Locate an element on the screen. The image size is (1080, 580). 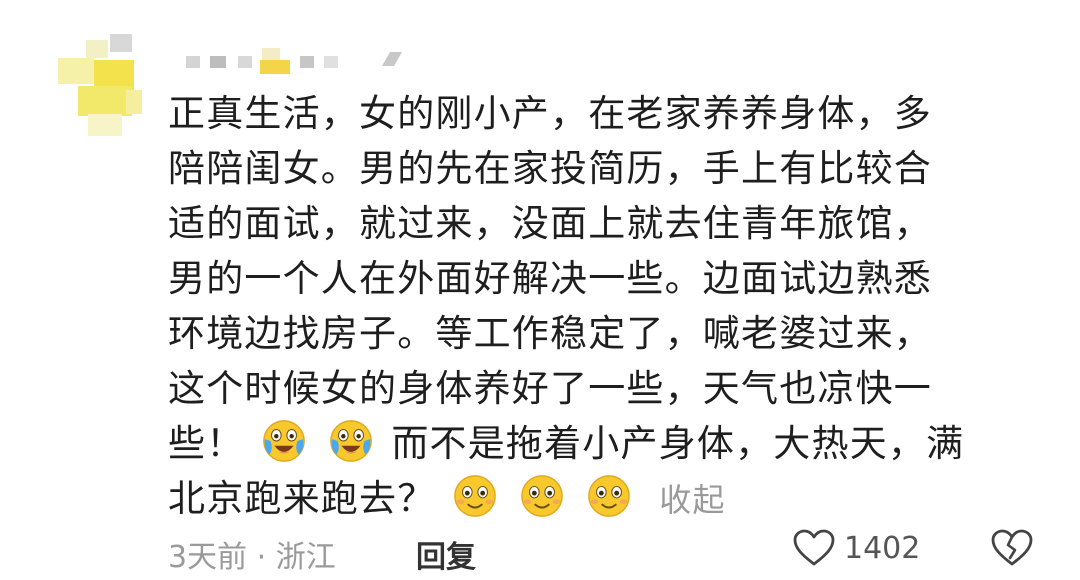
comment-meta-row: 3天前 · 浙江 回复 1402 is located at coordinates (608, 552).